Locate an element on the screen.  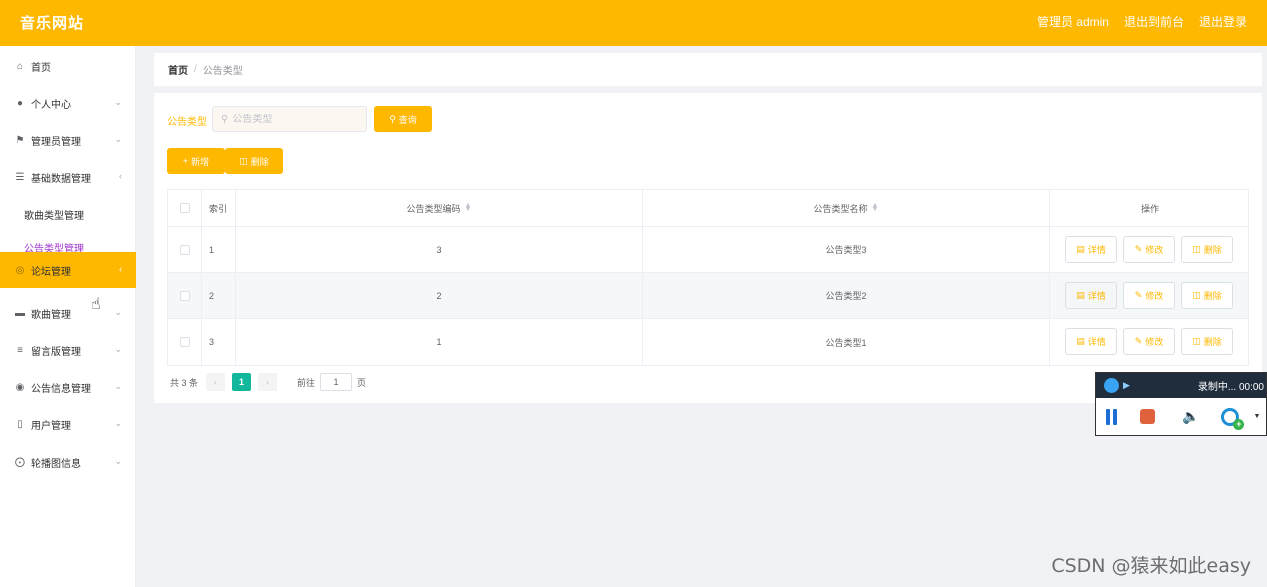
search-input is located at coordinates (292, 119).